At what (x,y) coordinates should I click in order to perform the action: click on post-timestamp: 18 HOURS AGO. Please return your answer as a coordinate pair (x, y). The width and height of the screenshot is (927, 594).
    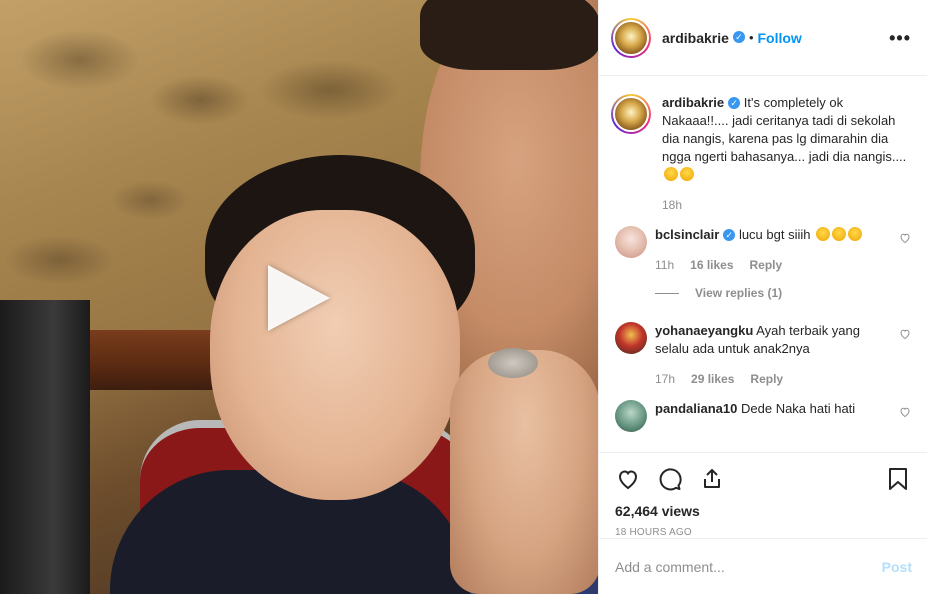
    Looking at the image, I should click on (763, 532).